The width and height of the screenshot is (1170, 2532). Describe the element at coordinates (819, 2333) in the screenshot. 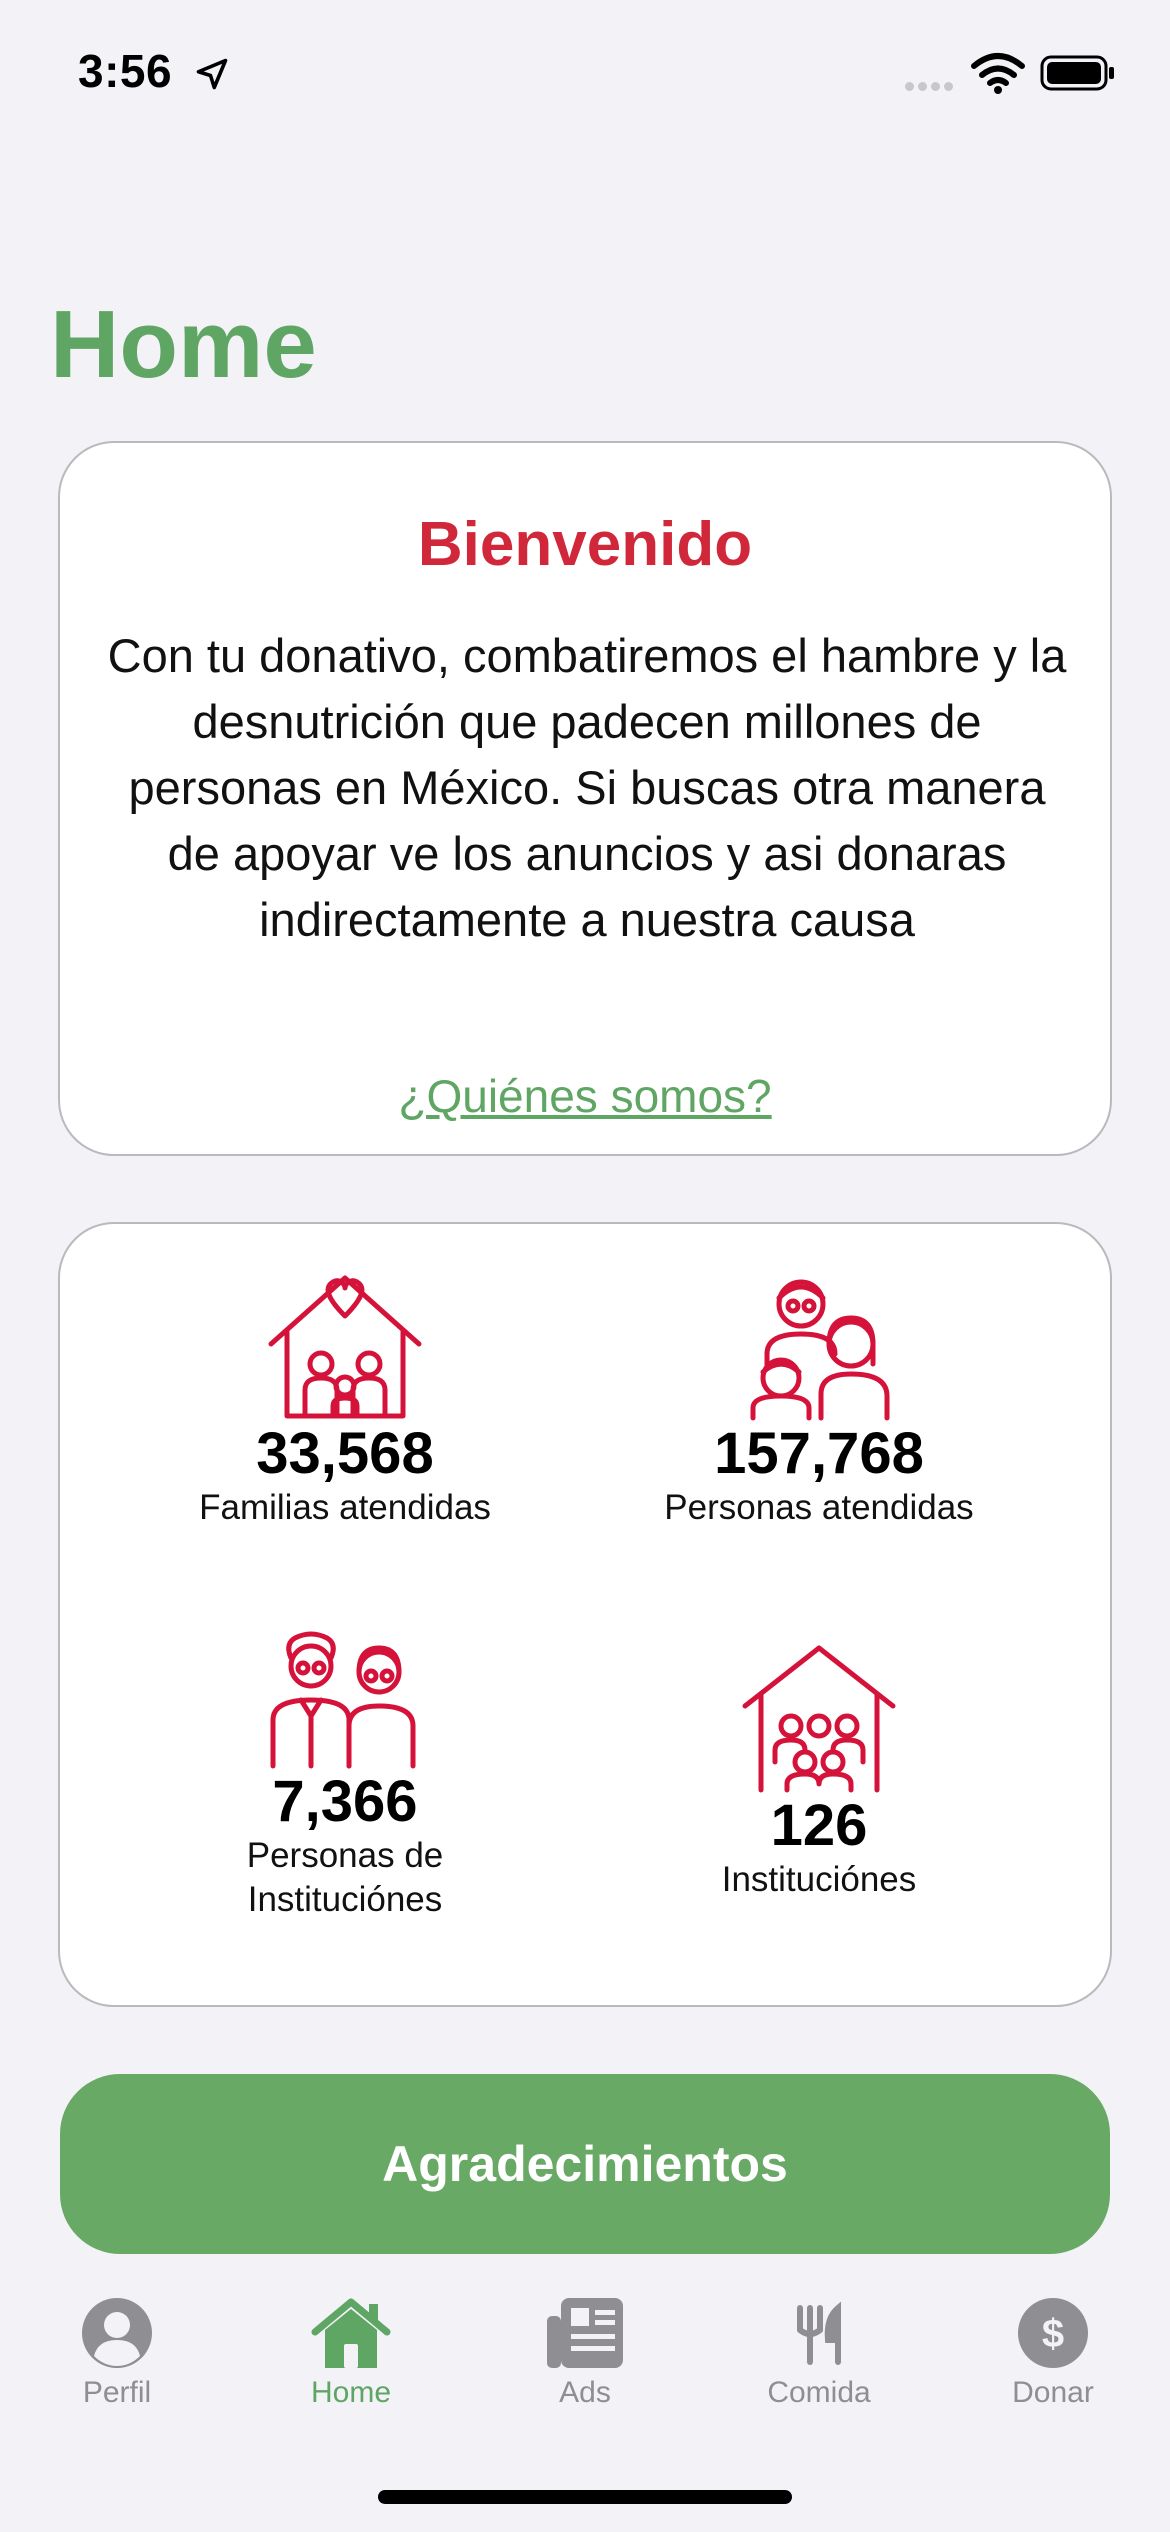

I see `fork-knife-icon` at that location.